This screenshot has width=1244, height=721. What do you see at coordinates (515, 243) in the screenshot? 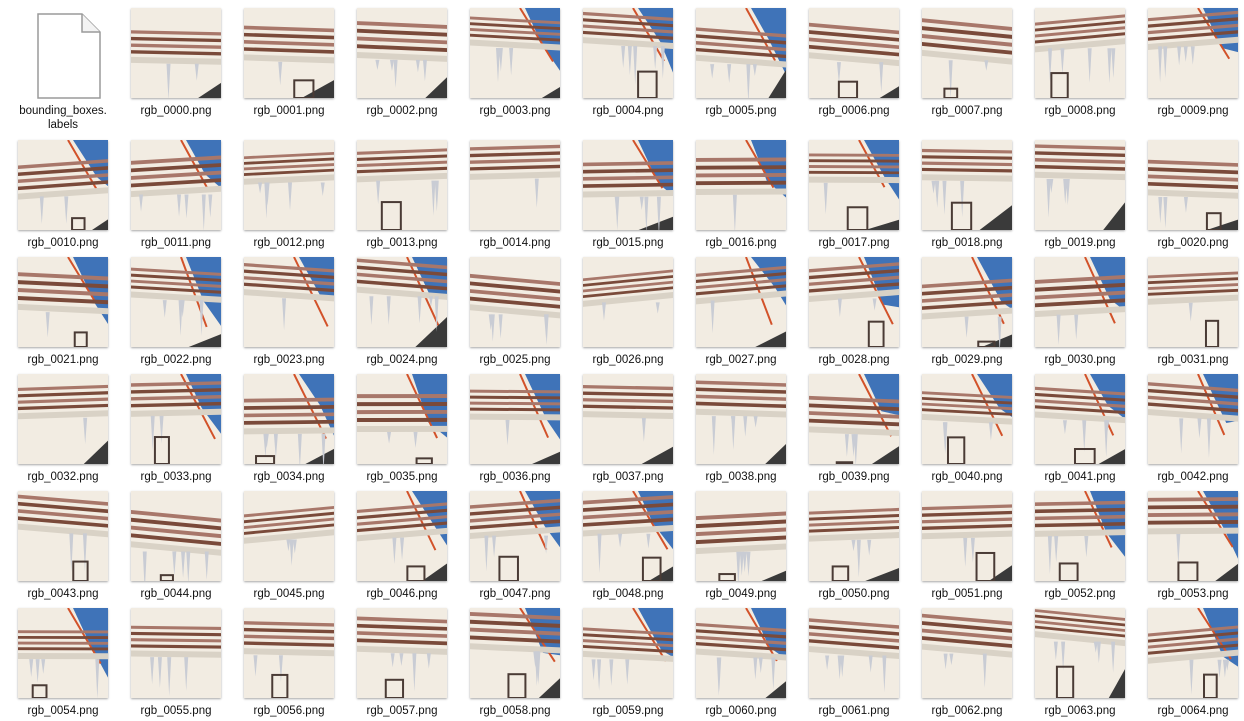
I see `file-name-label: rgb_0014.png` at bounding box center [515, 243].